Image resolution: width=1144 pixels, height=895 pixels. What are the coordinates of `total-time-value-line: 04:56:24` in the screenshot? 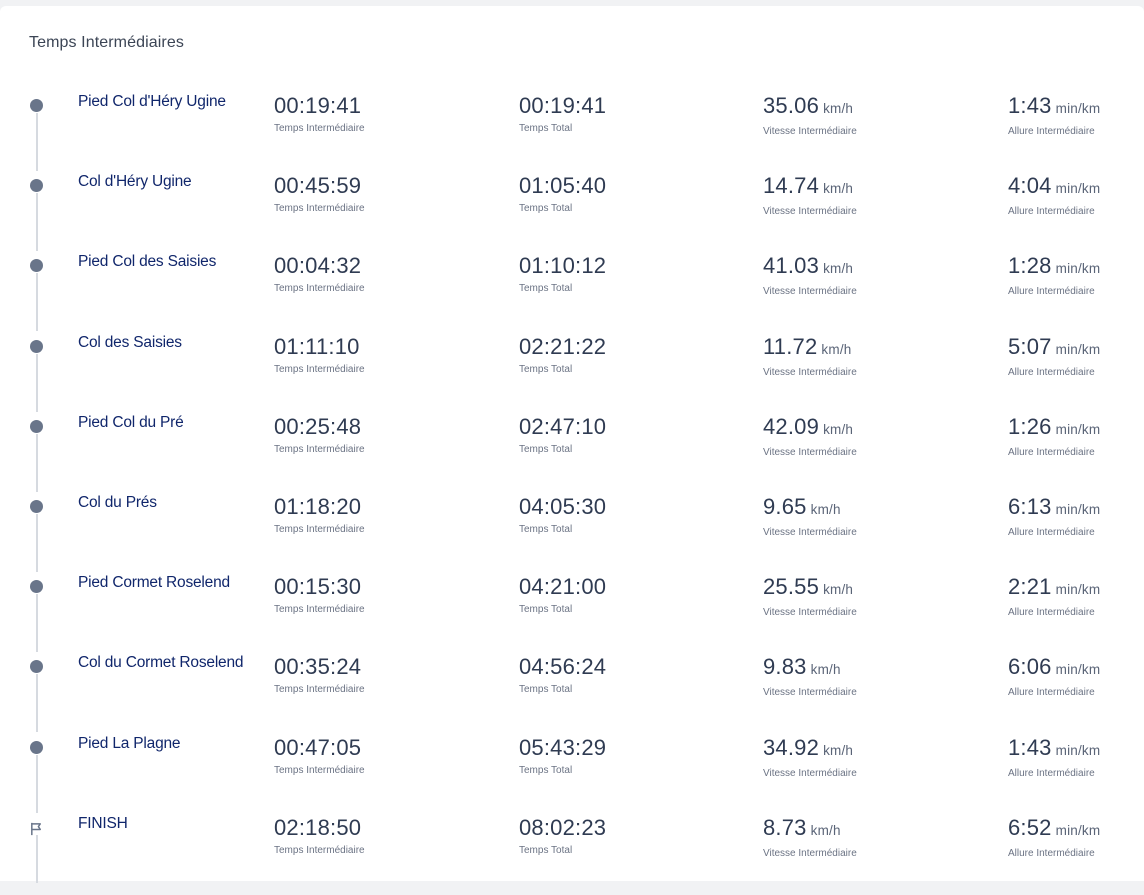 It's located at (562, 667).